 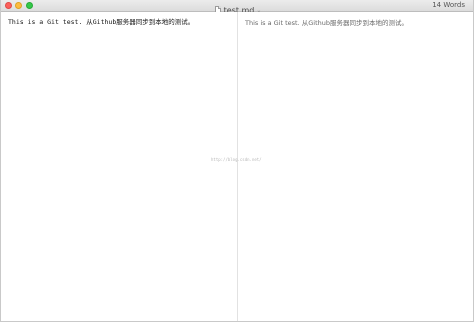 What do you see at coordinates (448, 5) in the screenshot?
I see `word-count: 14 Words` at bounding box center [448, 5].